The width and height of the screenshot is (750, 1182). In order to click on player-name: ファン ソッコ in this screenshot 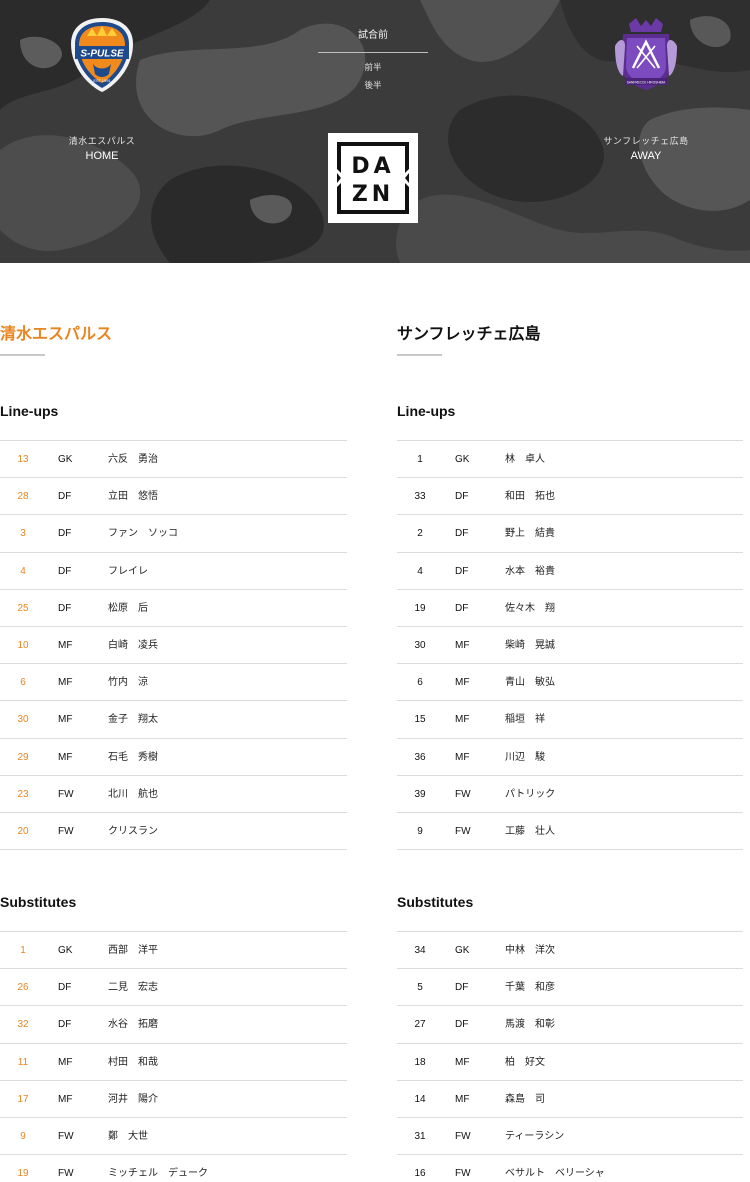, I will do `click(143, 534)`.